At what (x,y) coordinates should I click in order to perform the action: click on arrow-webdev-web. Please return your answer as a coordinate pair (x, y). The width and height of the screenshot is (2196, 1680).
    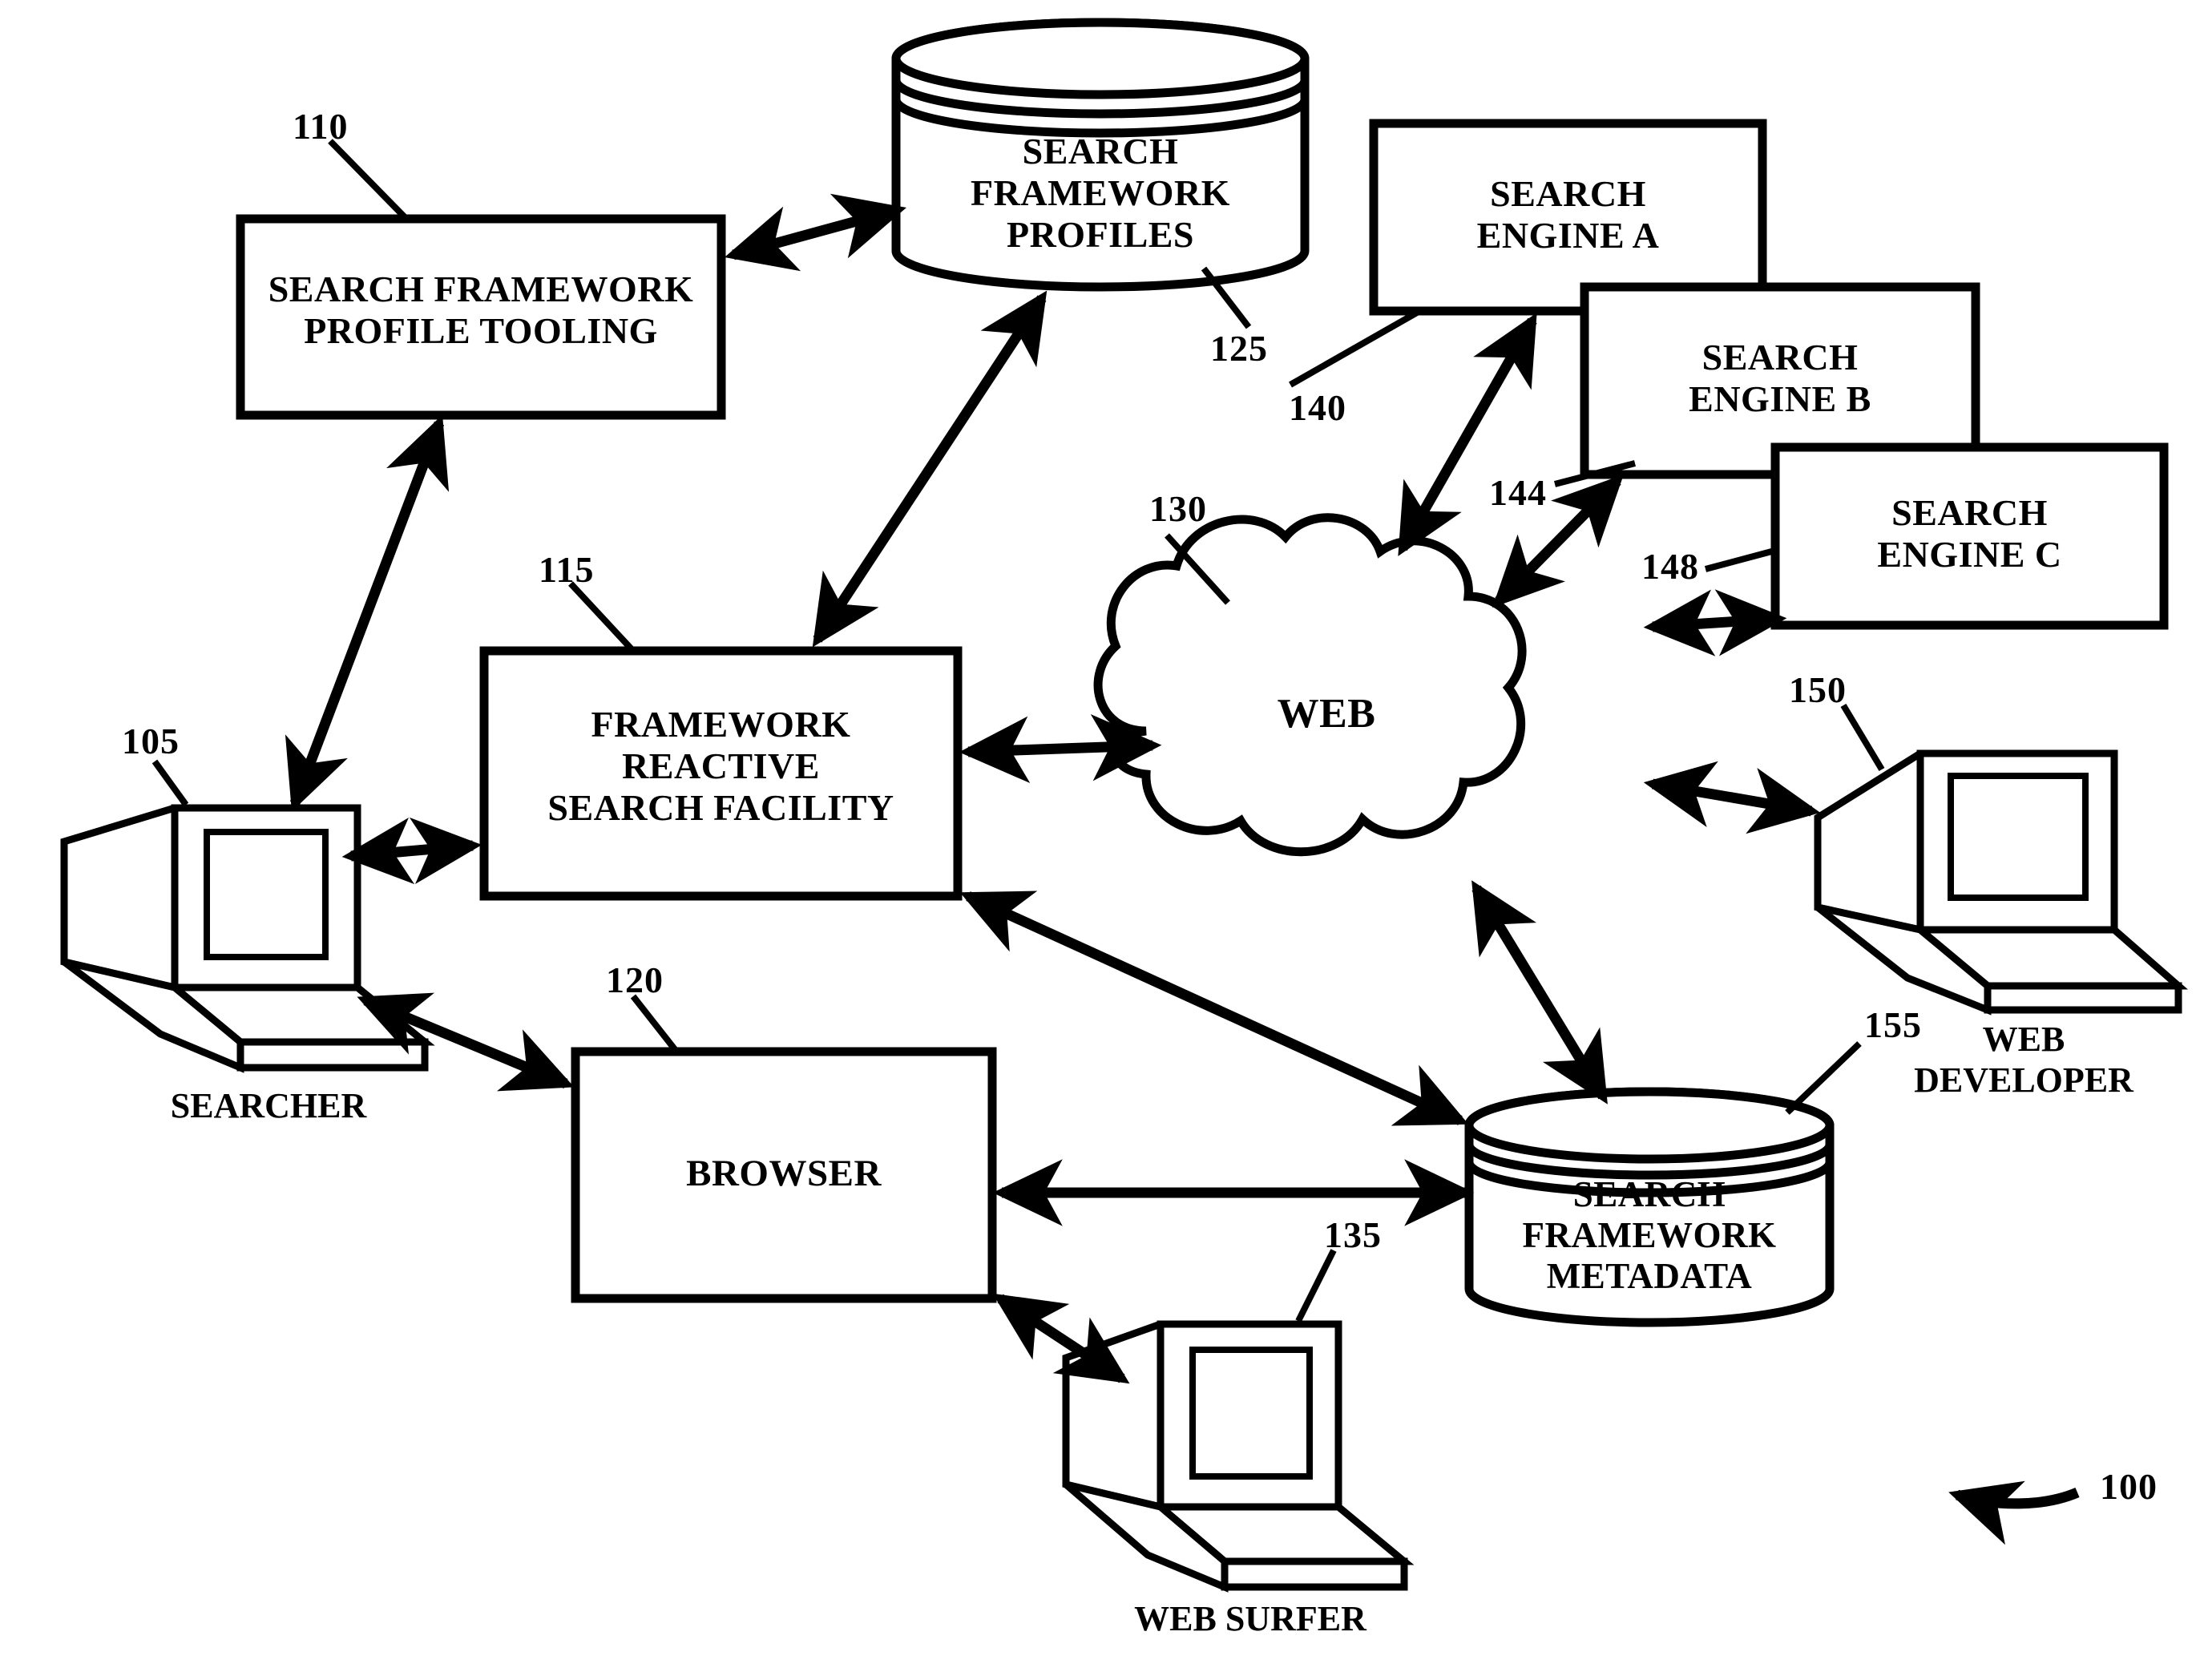
    Looking at the image, I should click on (1732, 797).